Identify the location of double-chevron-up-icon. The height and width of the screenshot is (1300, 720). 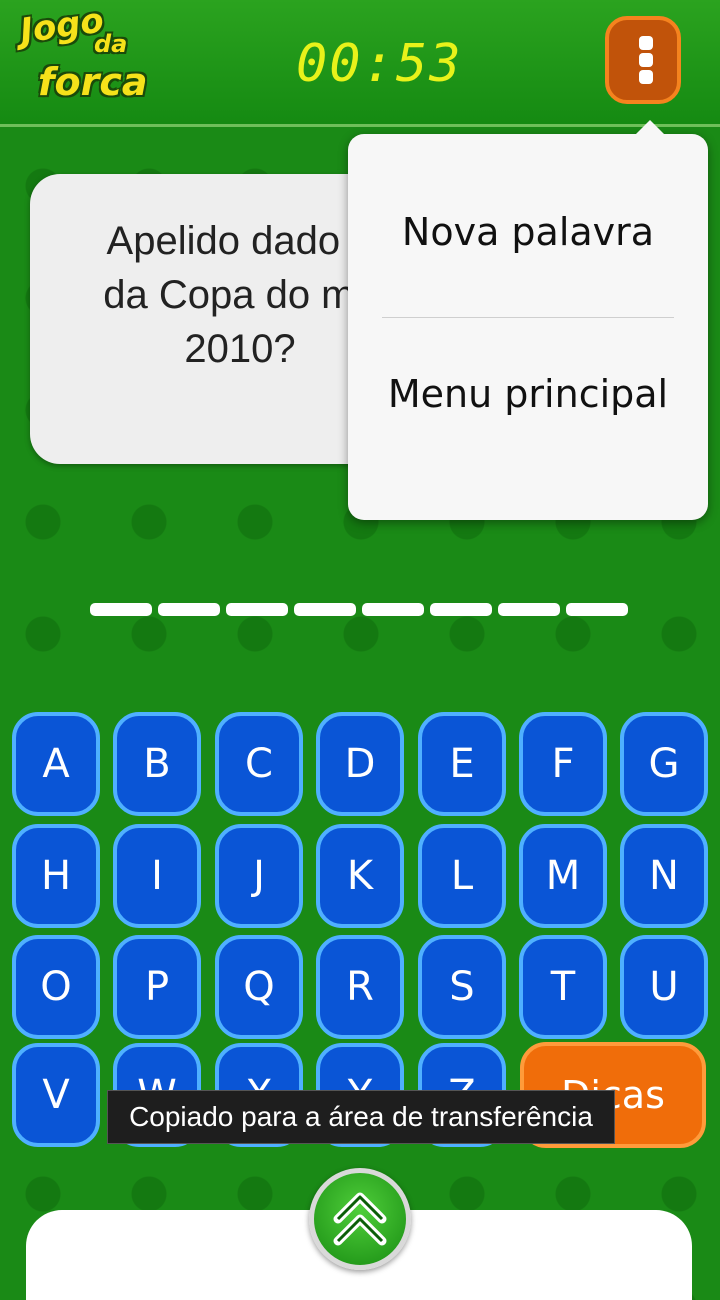
(360, 1219).